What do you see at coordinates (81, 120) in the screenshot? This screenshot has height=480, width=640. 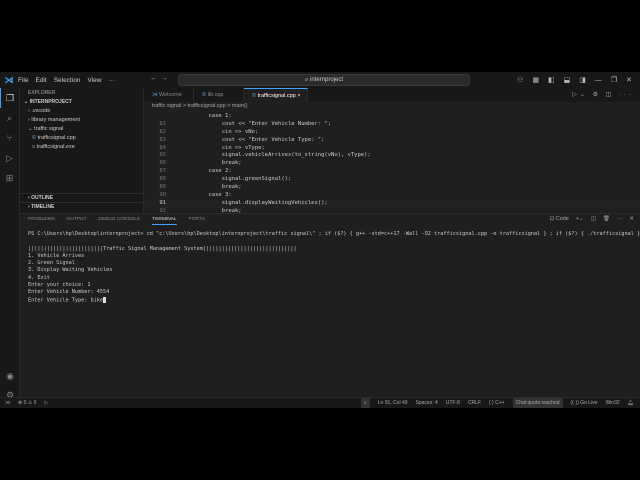 I see `folder-library-management: › library management` at bounding box center [81, 120].